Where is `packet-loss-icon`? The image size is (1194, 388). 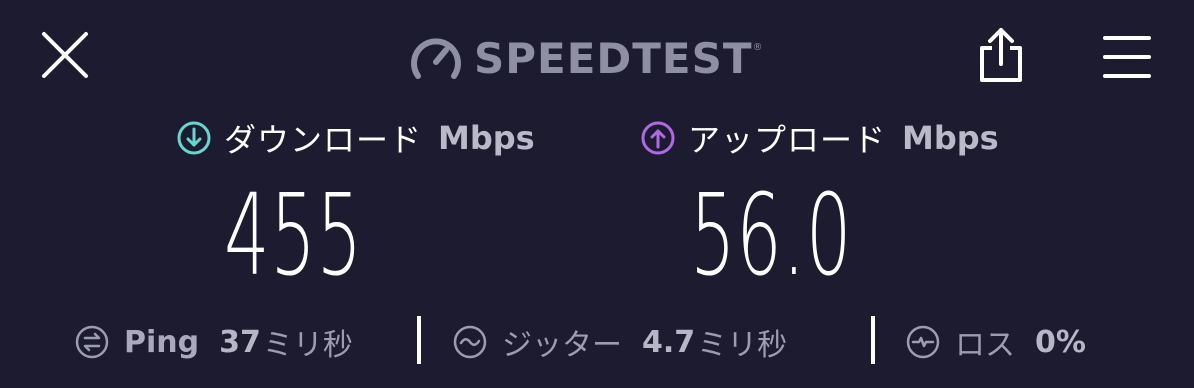 packet-loss-icon is located at coordinates (923, 342).